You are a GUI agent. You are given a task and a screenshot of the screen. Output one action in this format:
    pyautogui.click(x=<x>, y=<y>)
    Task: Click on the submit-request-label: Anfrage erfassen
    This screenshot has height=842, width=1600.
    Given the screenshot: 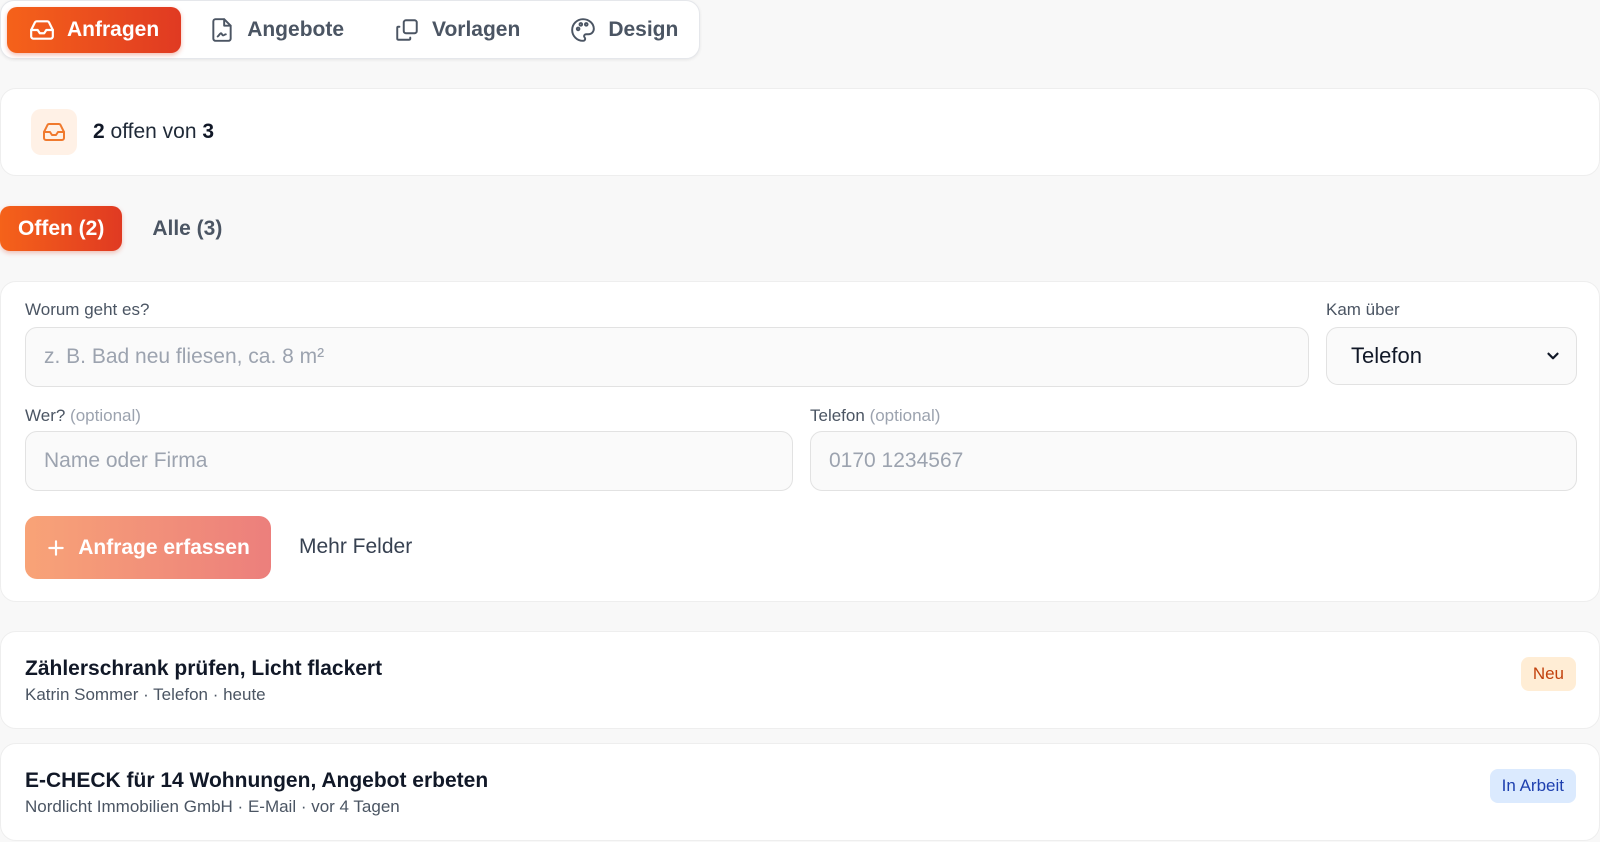 What is the action you would take?
    pyautogui.click(x=164, y=547)
    